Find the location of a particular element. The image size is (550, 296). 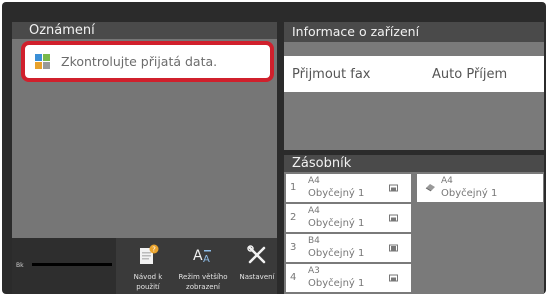

tray-item: 3 B4 Obyčejný 1 is located at coordinates (348, 248).